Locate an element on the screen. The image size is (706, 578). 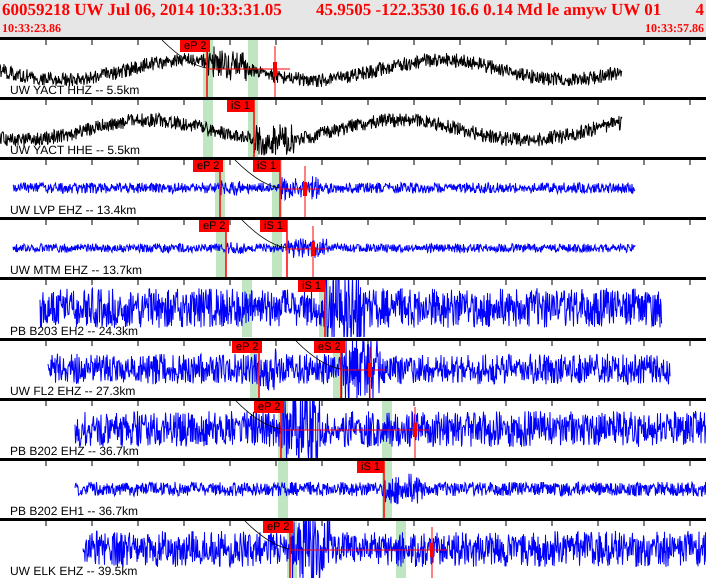
station-label: PB B203 EH2 -- 24.3km is located at coordinates (74, 331).